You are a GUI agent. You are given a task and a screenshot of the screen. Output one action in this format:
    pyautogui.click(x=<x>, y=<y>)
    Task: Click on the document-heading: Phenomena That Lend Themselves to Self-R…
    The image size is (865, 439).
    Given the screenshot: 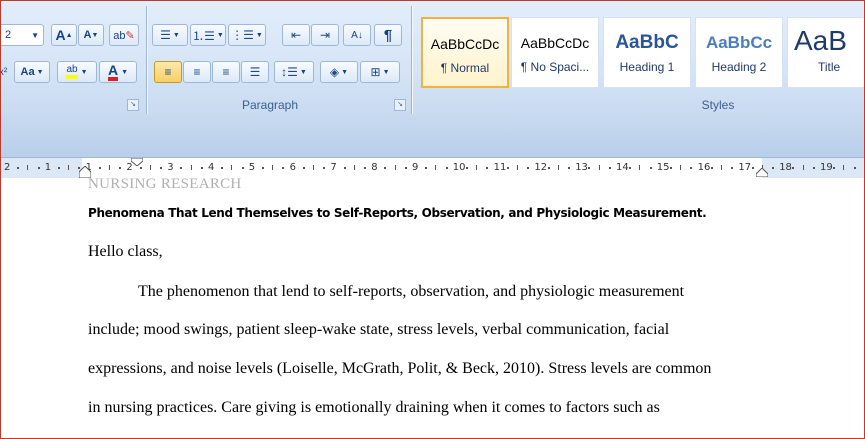 What is the action you would take?
    pyautogui.click(x=397, y=213)
    